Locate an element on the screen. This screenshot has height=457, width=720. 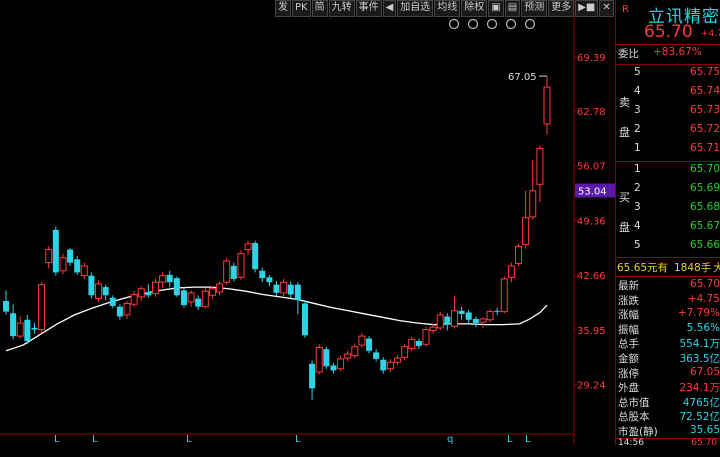
toolbar-button: ✕ is located at coordinates (606, 8).